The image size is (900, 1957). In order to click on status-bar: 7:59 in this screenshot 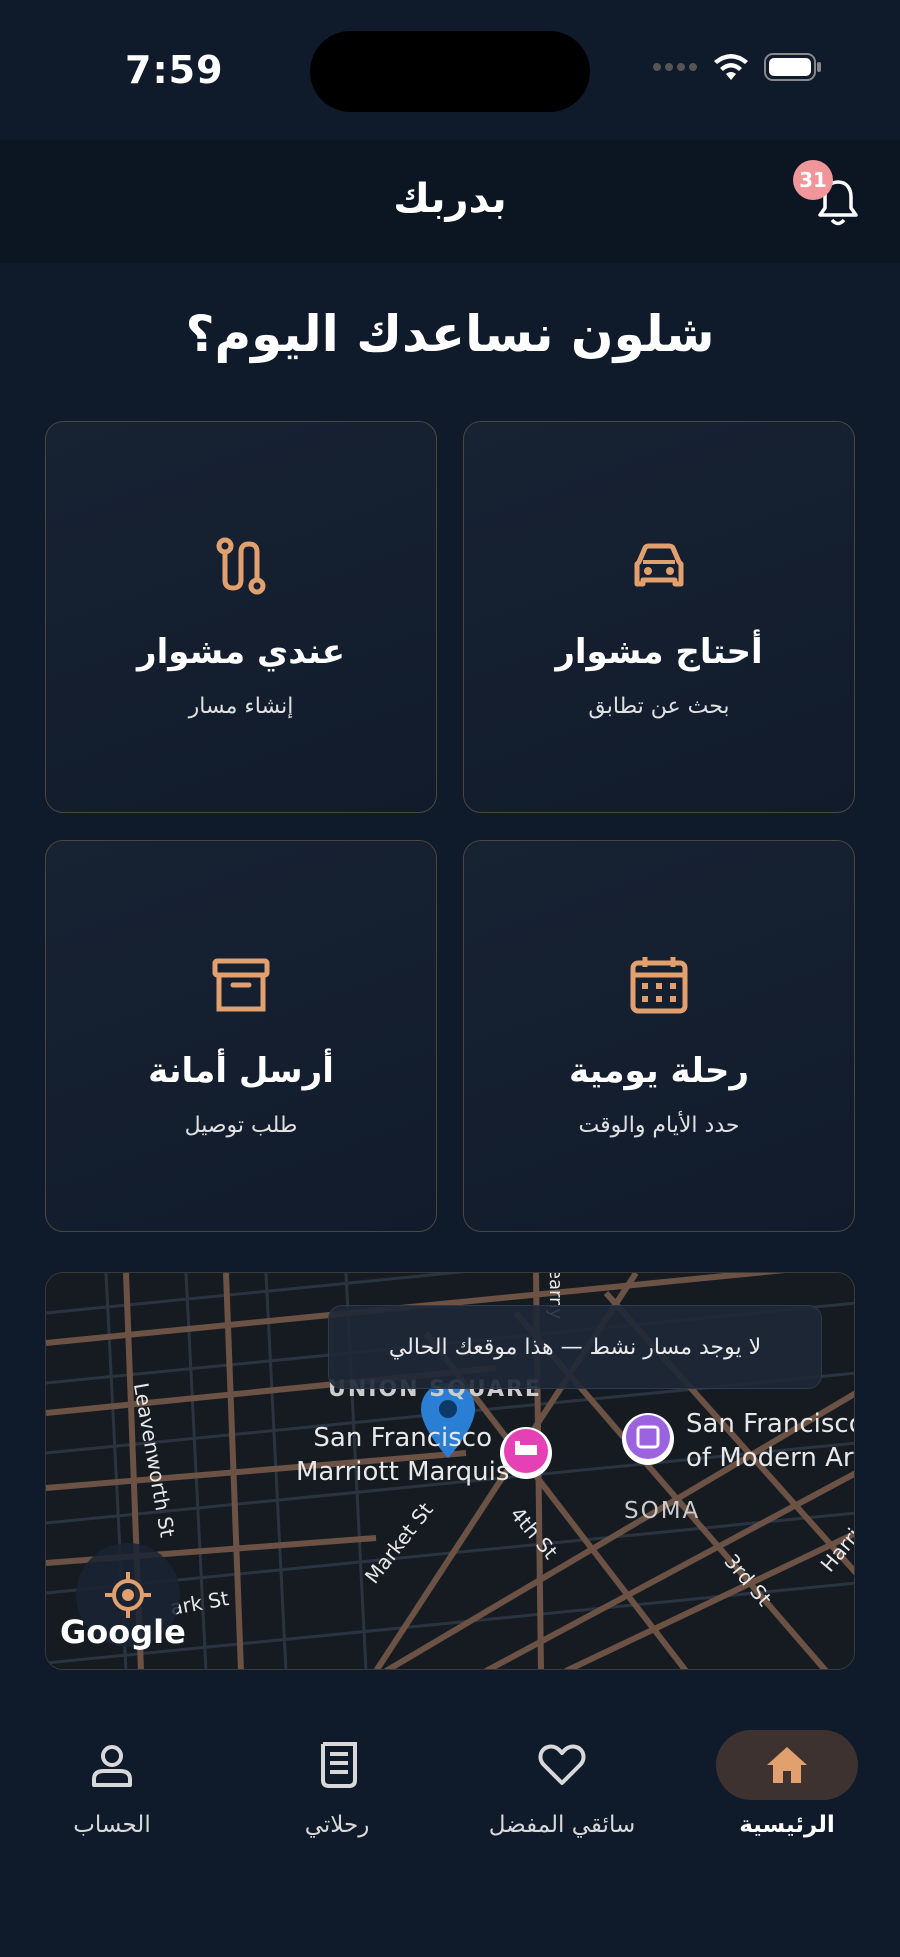, I will do `click(450, 70)`.